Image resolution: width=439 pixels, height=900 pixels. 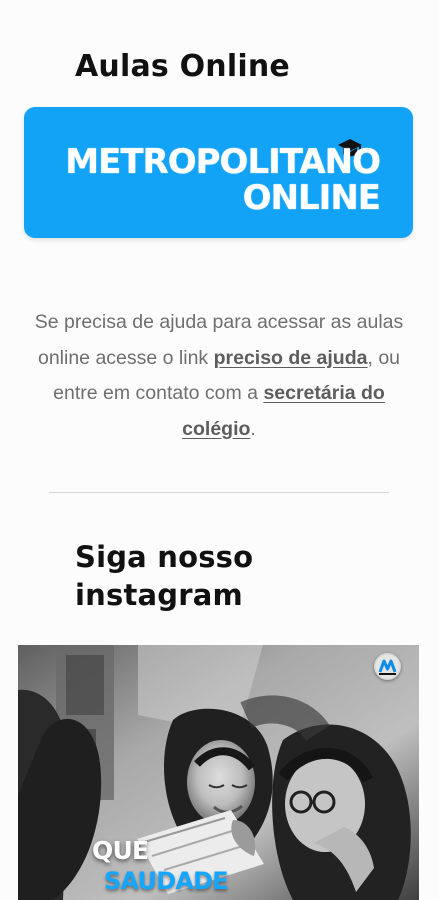 I want to click on metropolitano-online-link: METROPOLITANO ONLINE, so click(x=218, y=172).